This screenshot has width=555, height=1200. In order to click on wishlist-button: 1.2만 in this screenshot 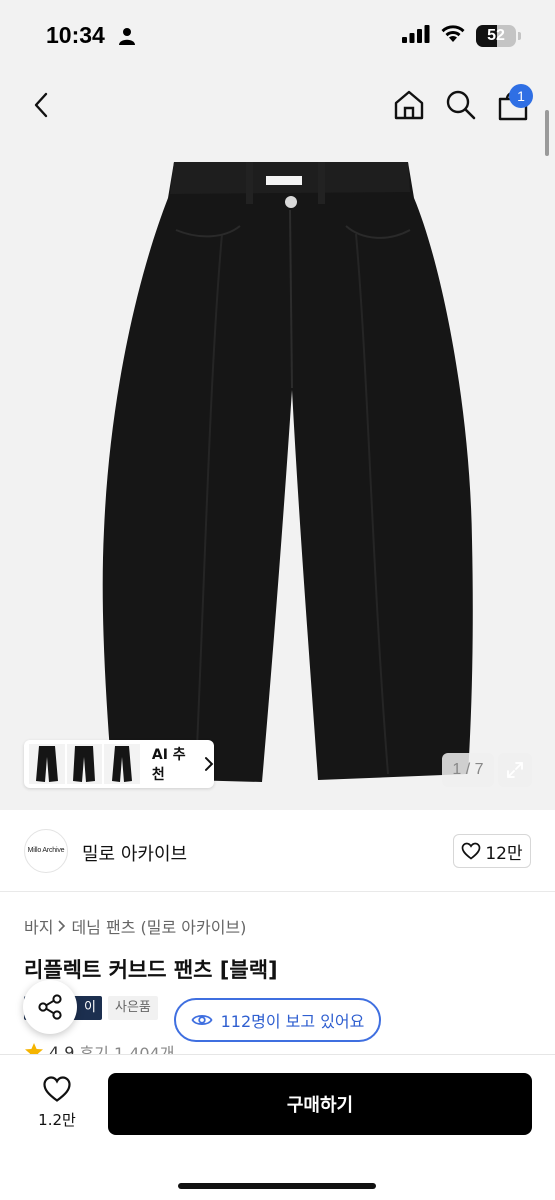, I will do `click(57, 1107)`.